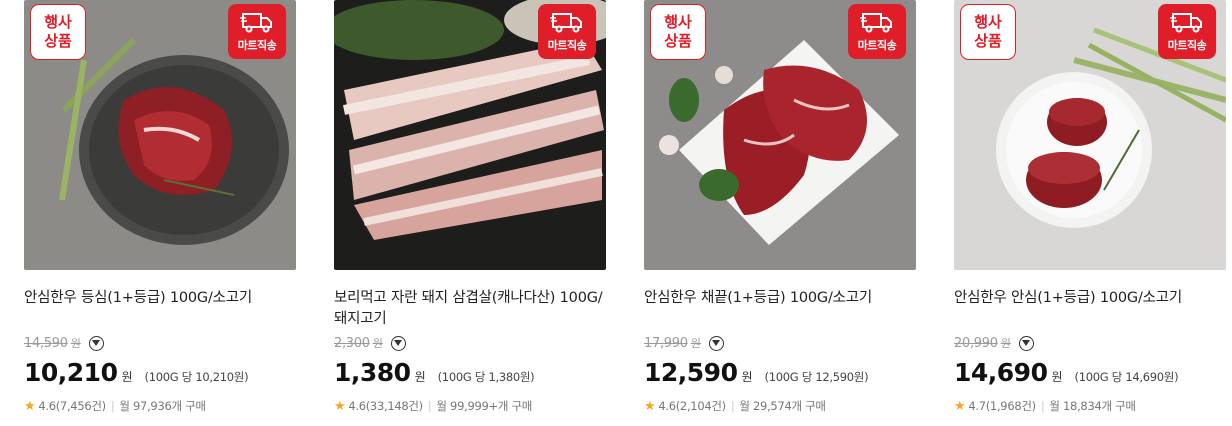 The image size is (1232, 426). What do you see at coordinates (433, 406) in the screenshot?
I see `rating-row: ★ 4.6 (33,148건) | 월 99,999+개 구매` at bounding box center [433, 406].